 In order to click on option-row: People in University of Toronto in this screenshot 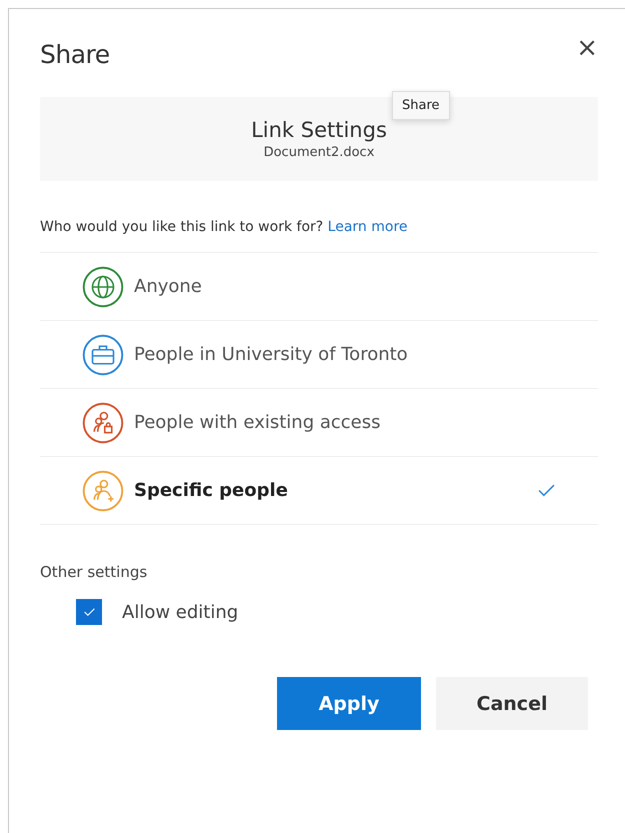, I will do `click(319, 355)`.